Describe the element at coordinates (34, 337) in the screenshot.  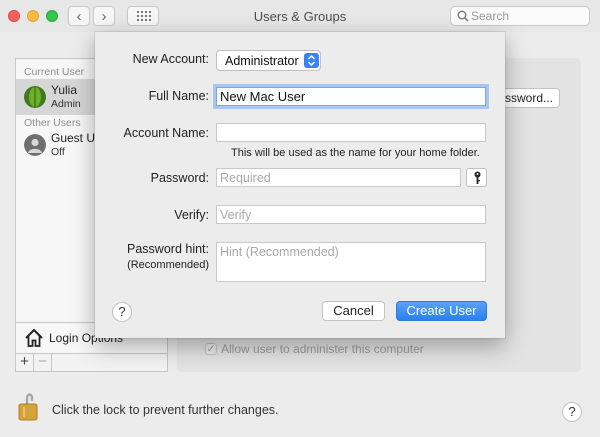
I see `house-icon` at that location.